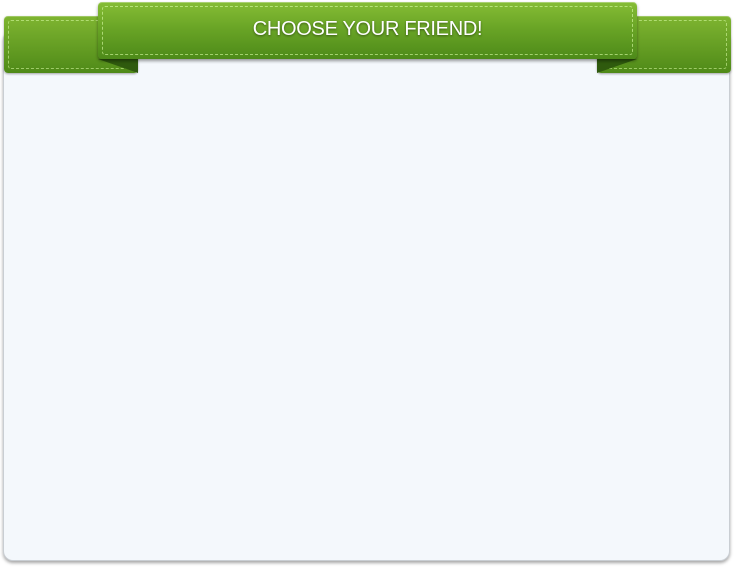 The width and height of the screenshot is (735, 581). Describe the element at coordinates (118, 66) in the screenshot. I see `ribbon-fold-left` at that location.